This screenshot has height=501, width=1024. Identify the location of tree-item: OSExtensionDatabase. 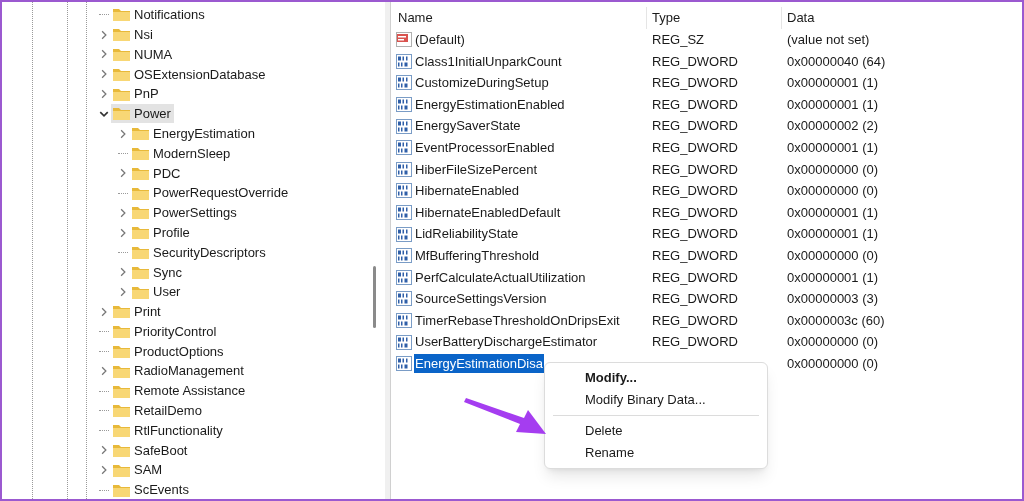
(190, 74).